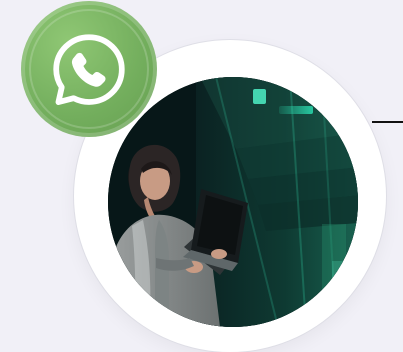 Image resolution: width=403 pixels, height=352 pixels. I want to click on whatsapp-badge, so click(89, 69).